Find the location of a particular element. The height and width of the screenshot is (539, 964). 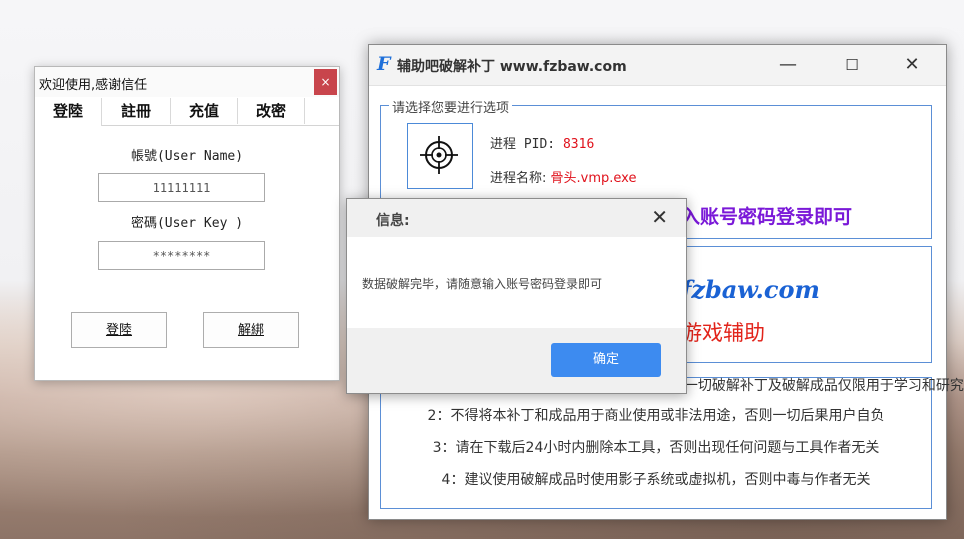

dialog-titlebar: 信息: ✕ is located at coordinates (516, 218).